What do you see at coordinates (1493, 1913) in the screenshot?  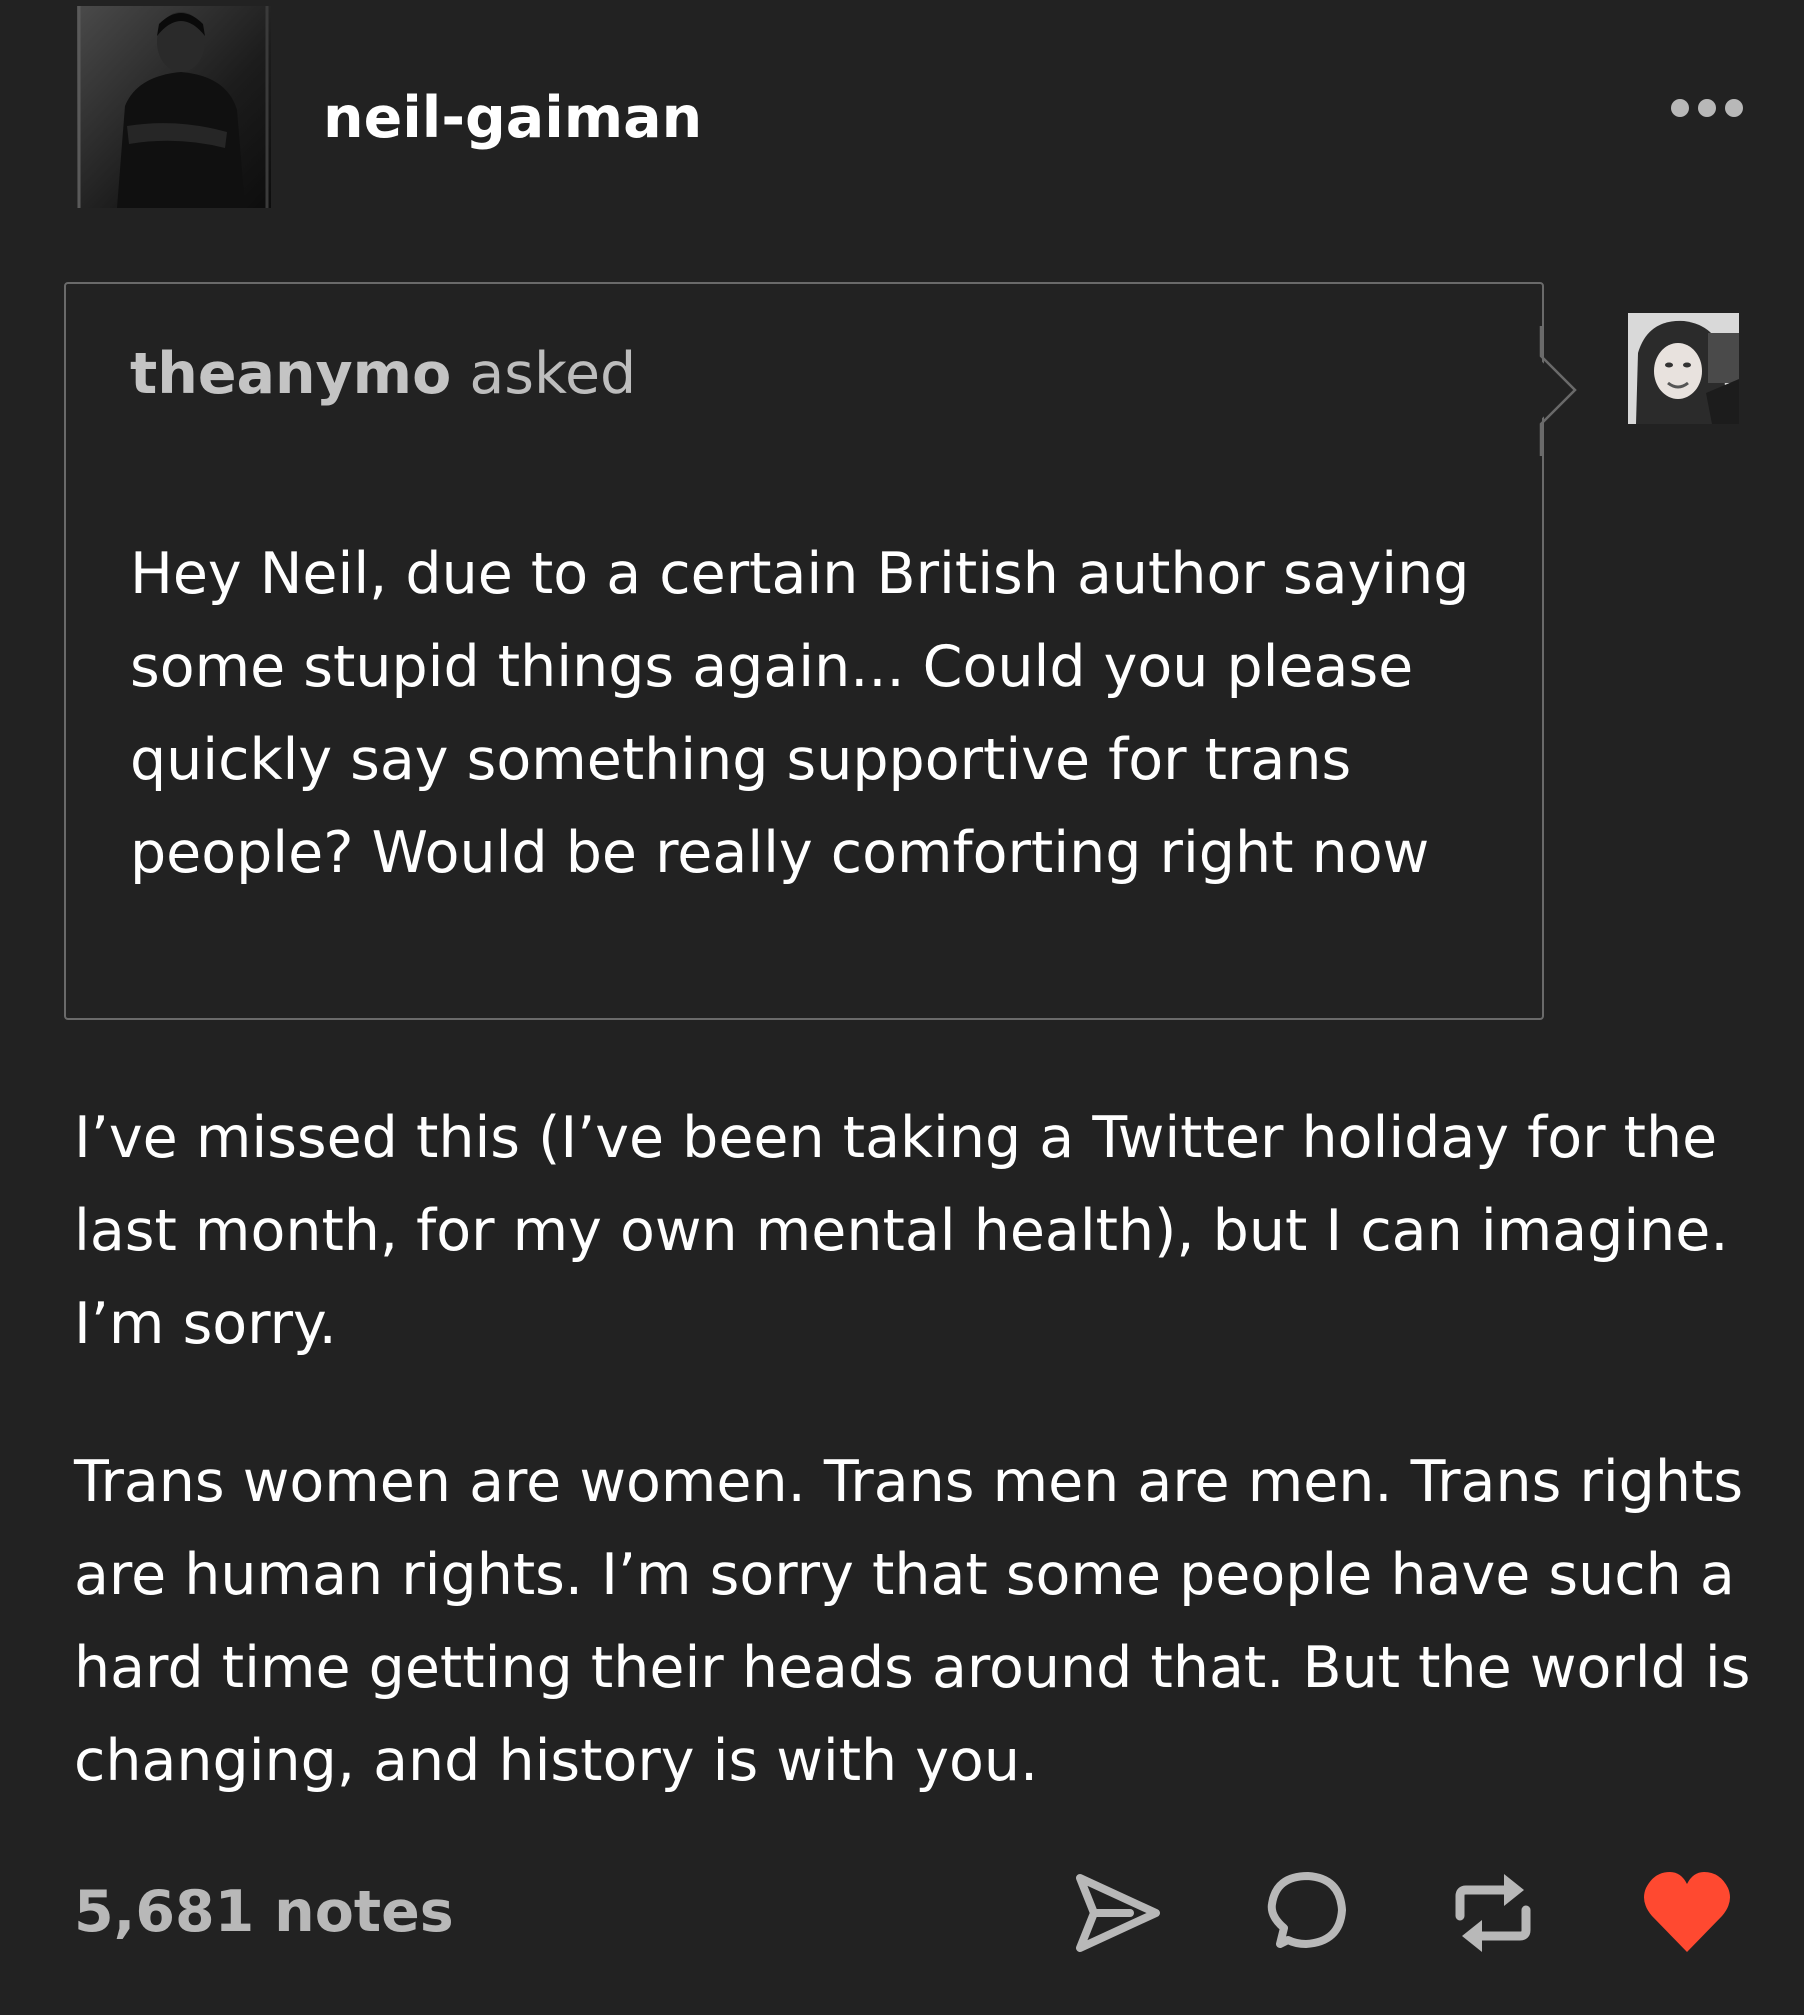 I see `reblog-icon` at bounding box center [1493, 1913].